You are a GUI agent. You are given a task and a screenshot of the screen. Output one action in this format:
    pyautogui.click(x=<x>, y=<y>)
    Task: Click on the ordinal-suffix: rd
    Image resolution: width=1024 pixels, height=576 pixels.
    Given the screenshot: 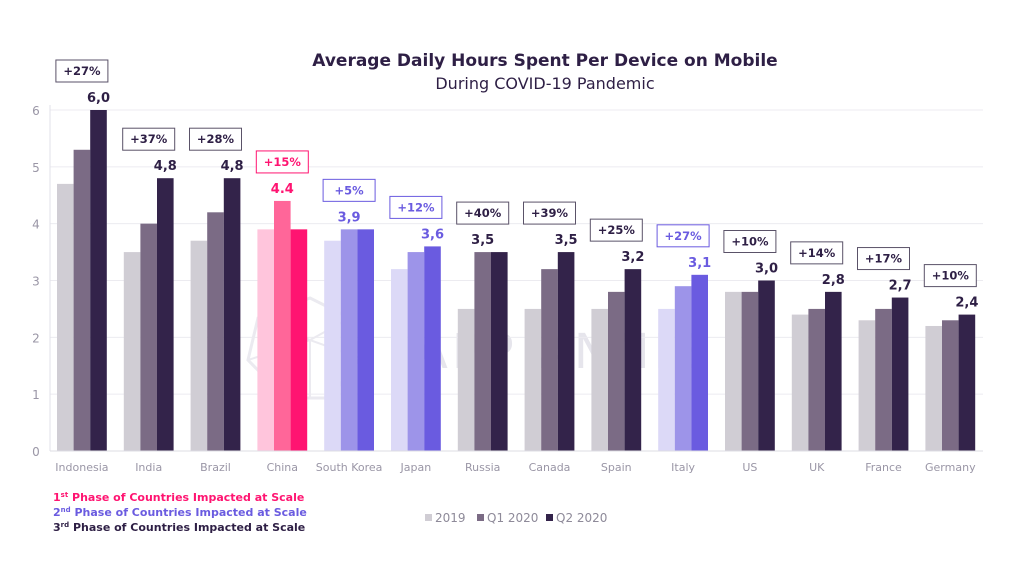 What is the action you would take?
    pyautogui.click(x=65, y=525)
    